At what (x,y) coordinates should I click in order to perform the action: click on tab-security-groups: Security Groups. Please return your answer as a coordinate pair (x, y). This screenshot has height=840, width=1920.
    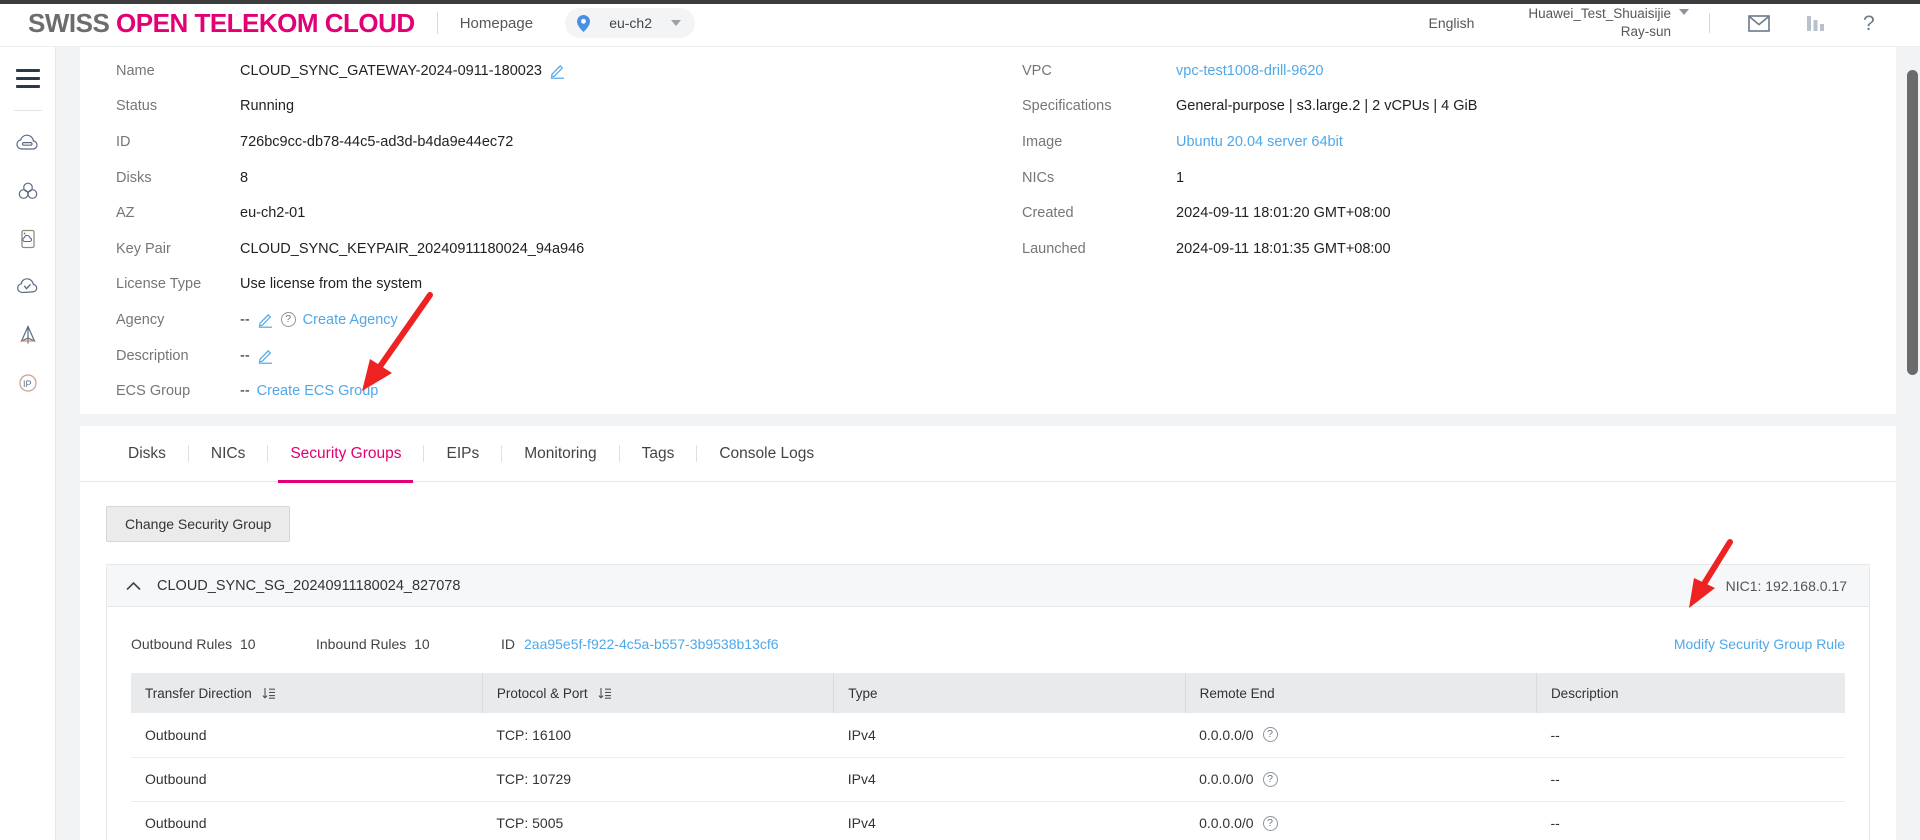
    Looking at the image, I should click on (345, 454).